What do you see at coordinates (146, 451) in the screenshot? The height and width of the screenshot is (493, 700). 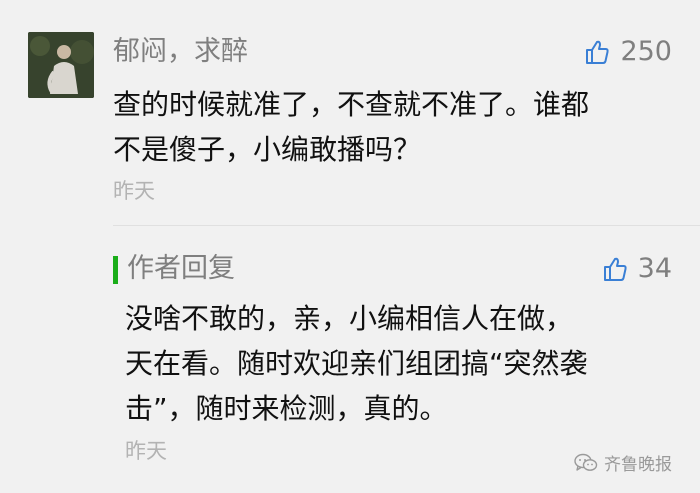 I see `reply-time: 昨天` at bounding box center [146, 451].